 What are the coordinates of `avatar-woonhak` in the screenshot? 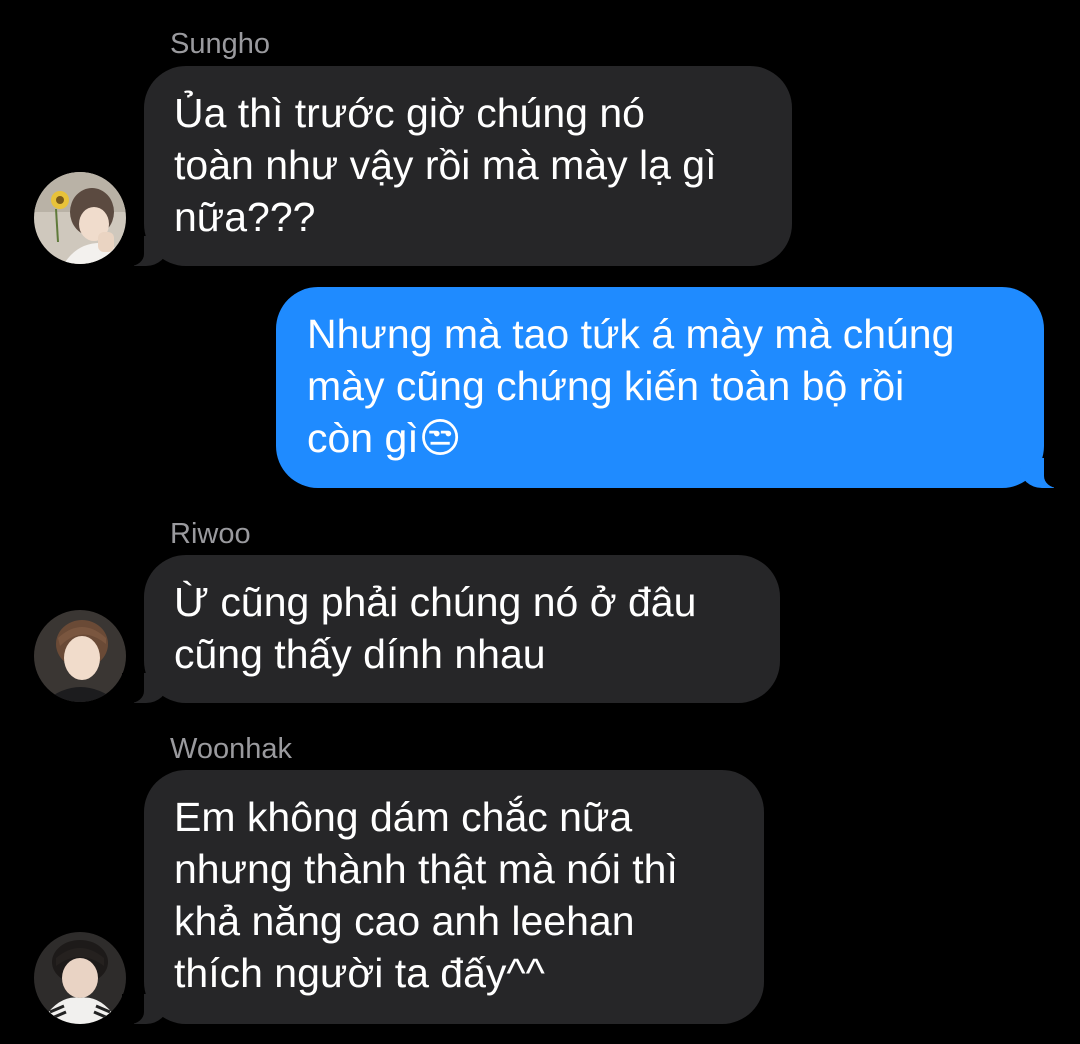 It's located at (80, 978).